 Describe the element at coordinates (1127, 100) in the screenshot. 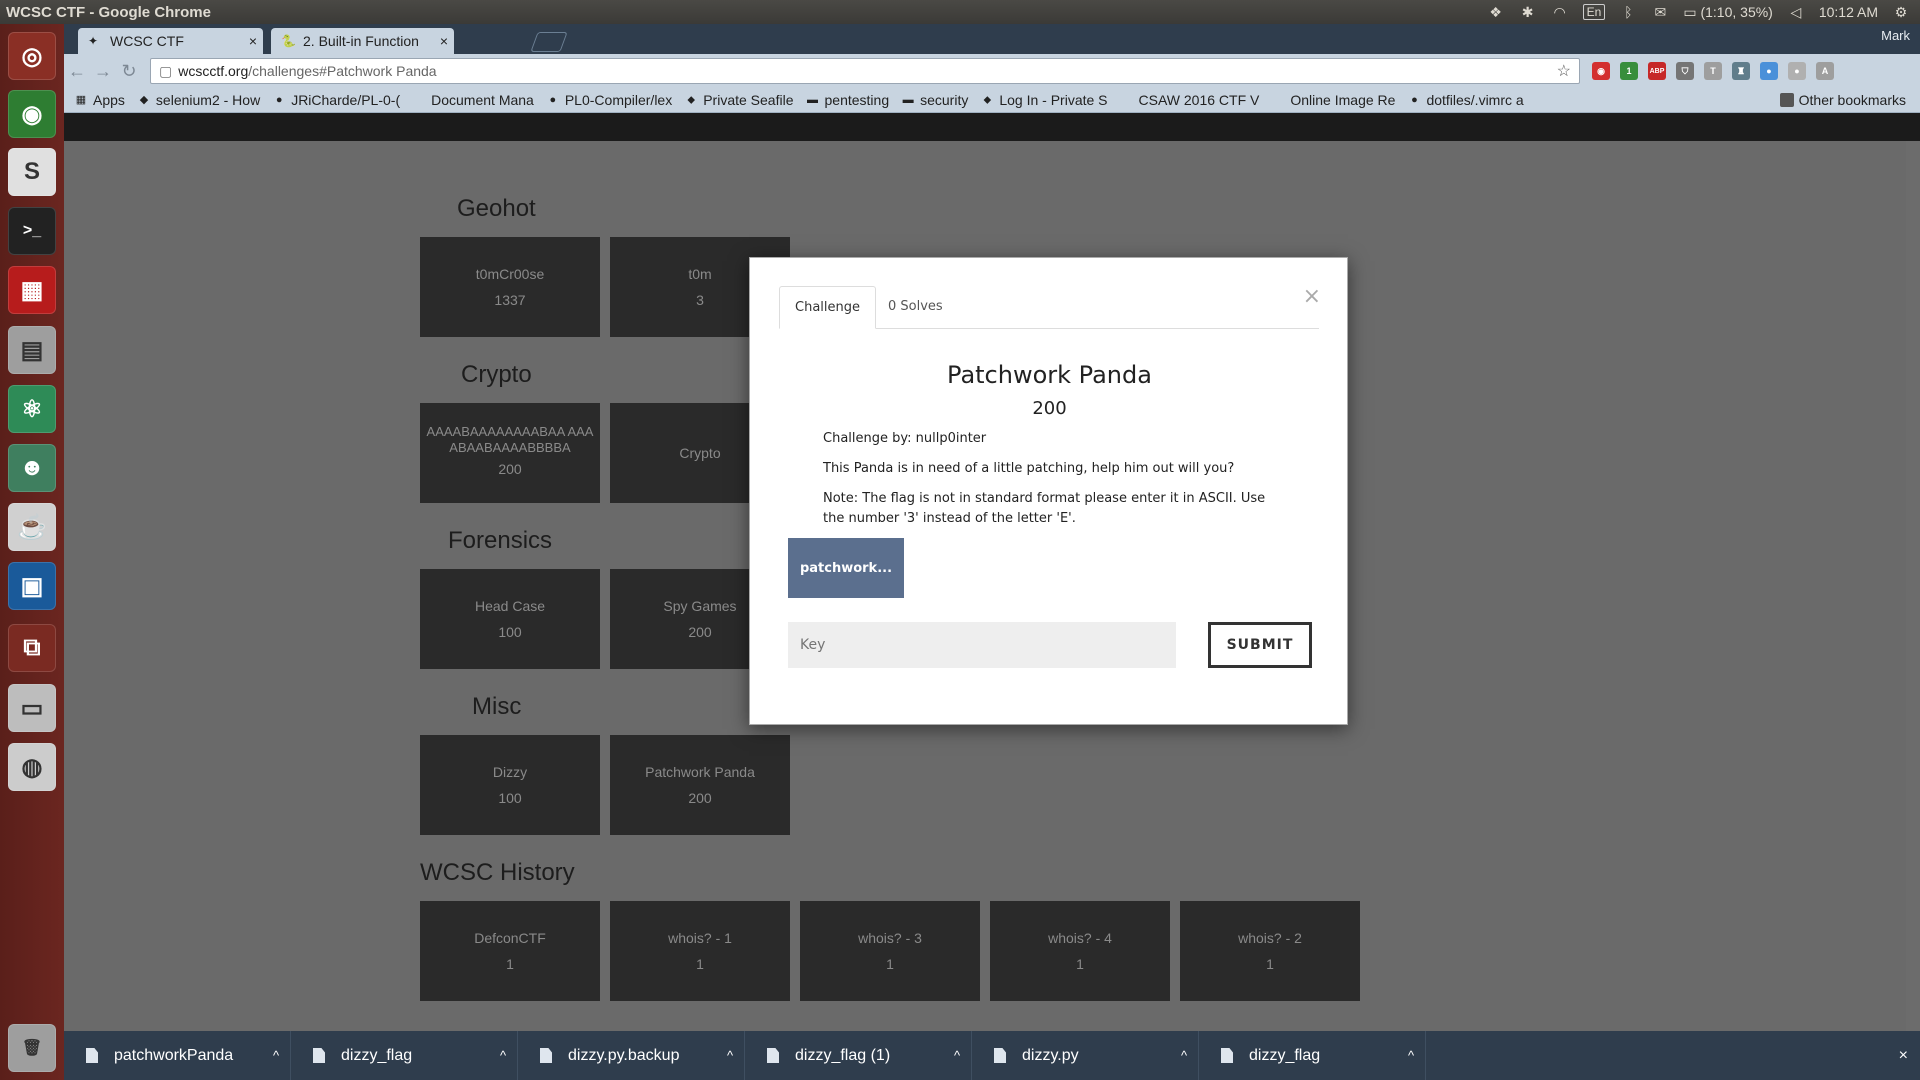

I see `bookmark-favicon-icon` at that location.